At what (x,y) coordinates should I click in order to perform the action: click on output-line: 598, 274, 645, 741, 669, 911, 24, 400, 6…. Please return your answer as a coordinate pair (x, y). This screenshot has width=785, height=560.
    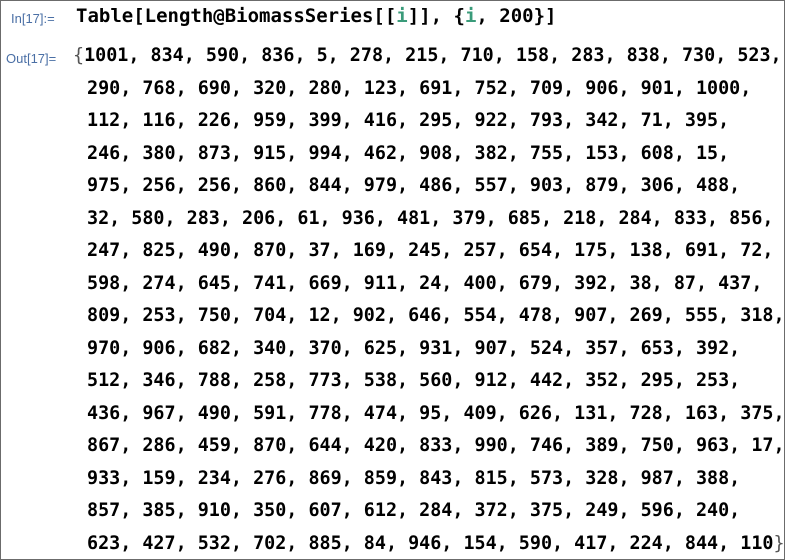
    Looking at the image, I should click on (424, 283).